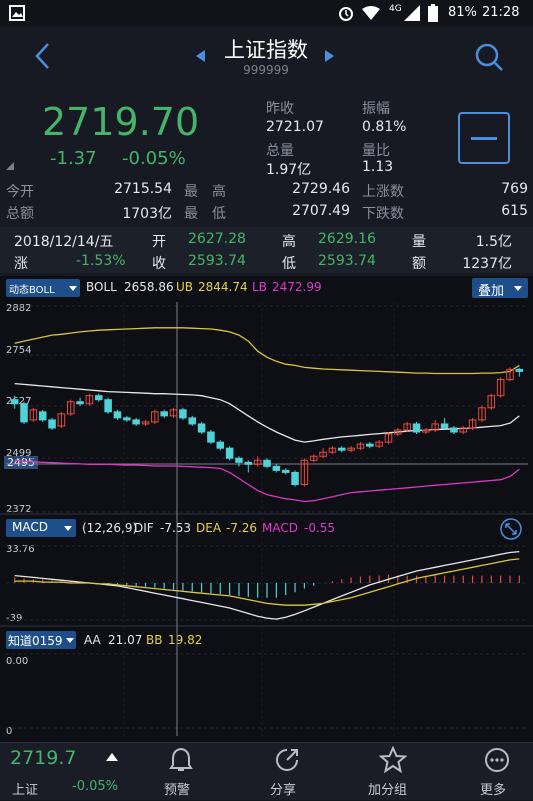 The height and width of the screenshot is (801, 533). Describe the element at coordinates (376, 151) in the screenshot. I see `vol-ratio-label: 量比` at that location.